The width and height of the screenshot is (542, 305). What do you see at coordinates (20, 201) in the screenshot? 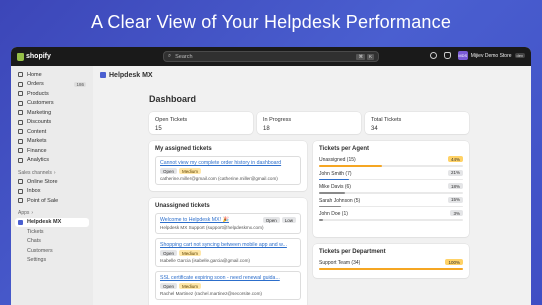
I see `pos-icon` at bounding box center [20, 201].